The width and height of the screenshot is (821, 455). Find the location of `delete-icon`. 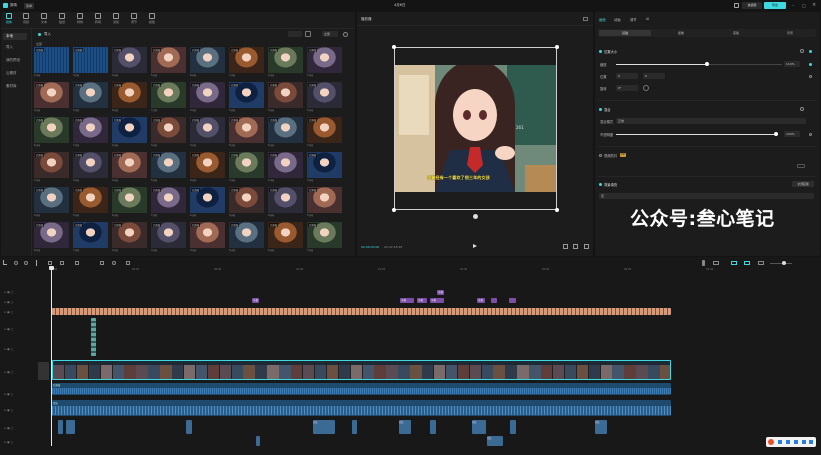

delete-icon is located at coordinates (62, 263).